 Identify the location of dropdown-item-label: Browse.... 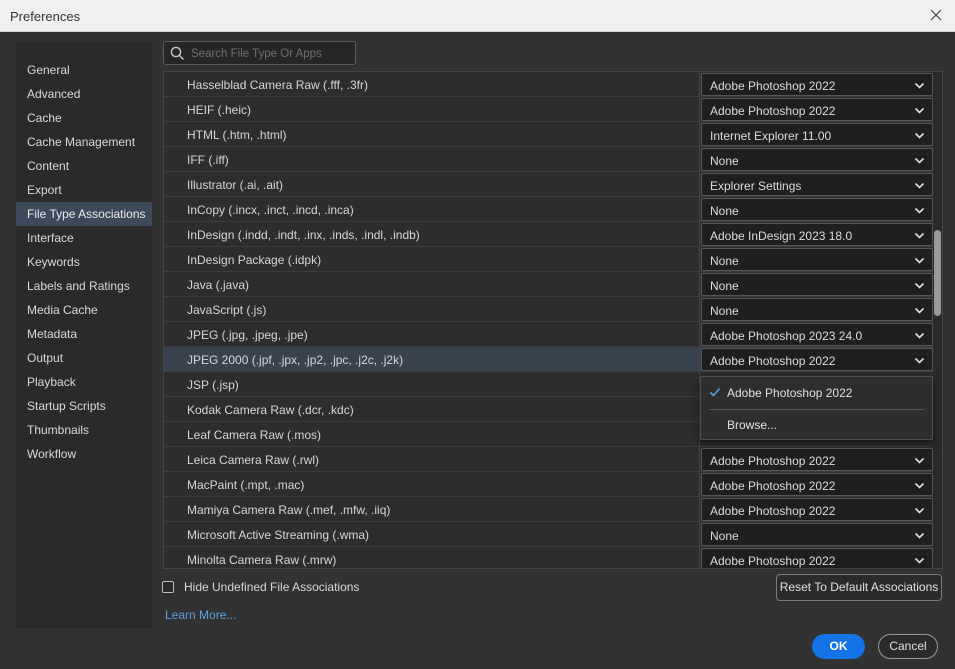
(752, 425).